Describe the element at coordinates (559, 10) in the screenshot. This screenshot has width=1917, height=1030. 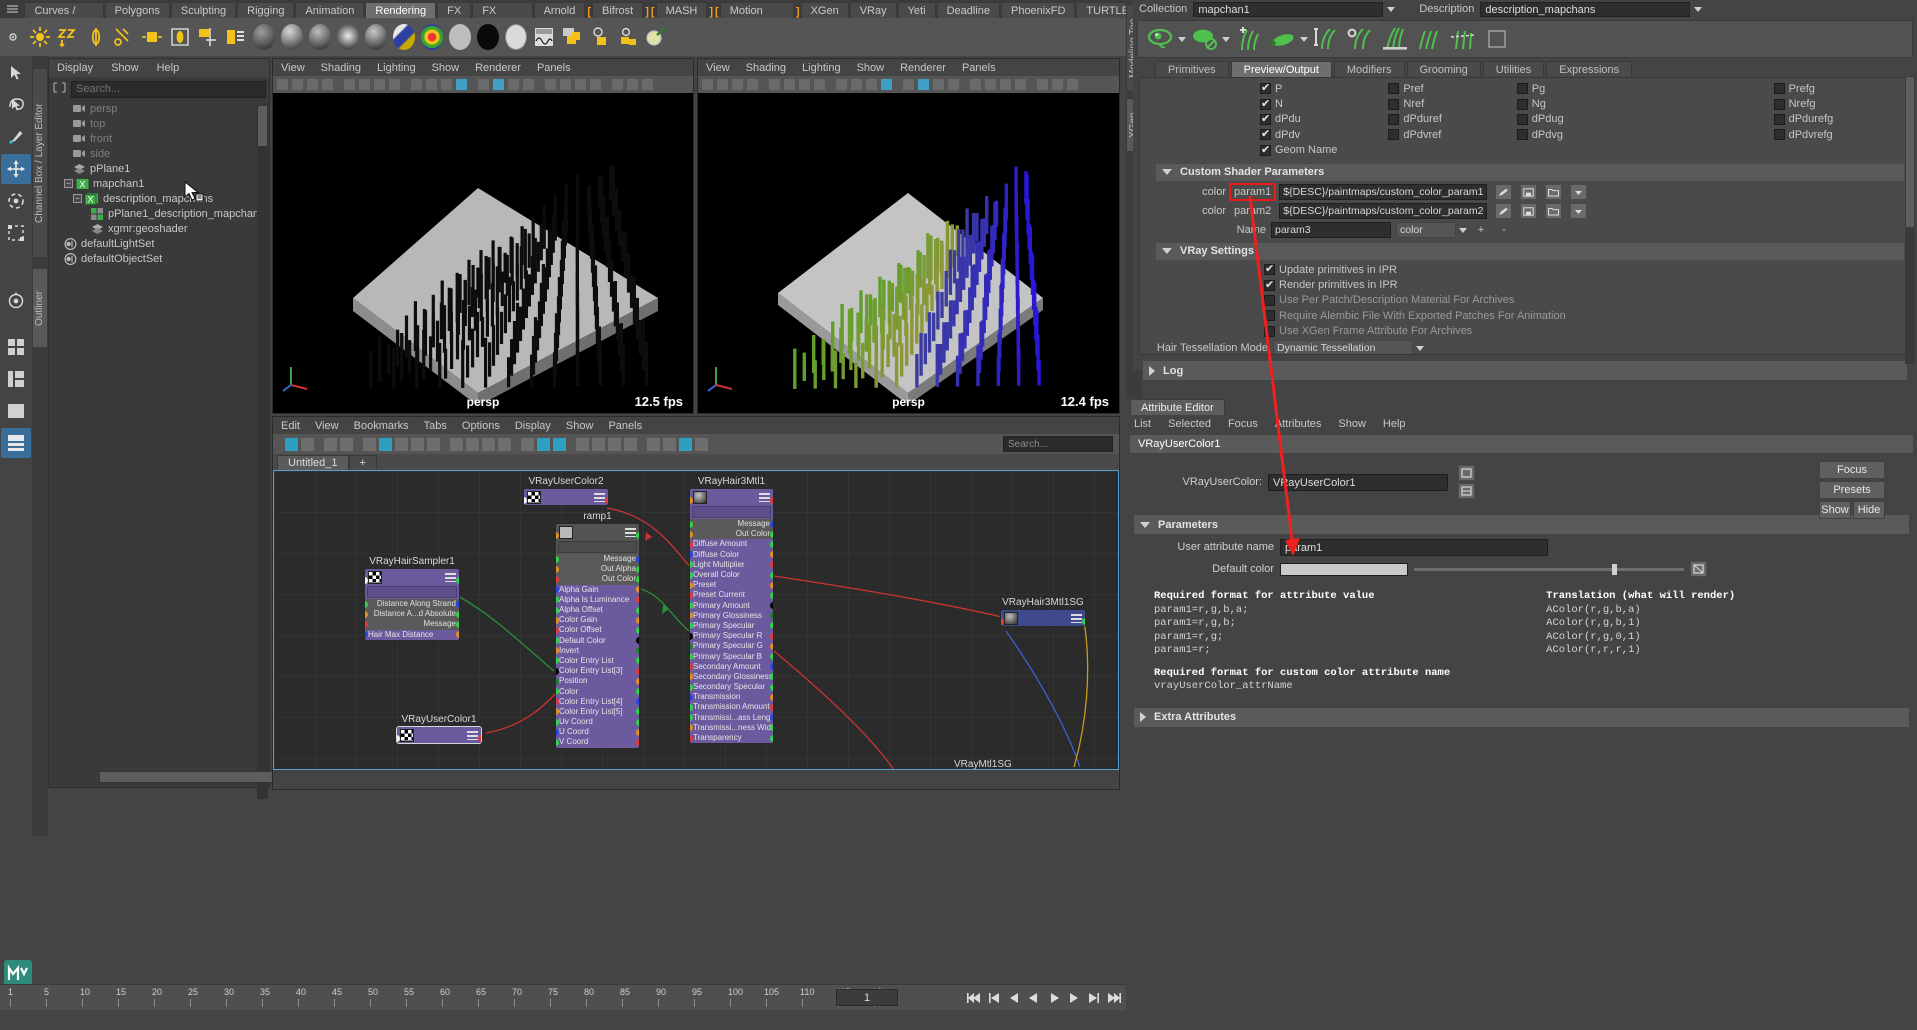
I see `shelf-tab-arnold: Arnold` at that location.